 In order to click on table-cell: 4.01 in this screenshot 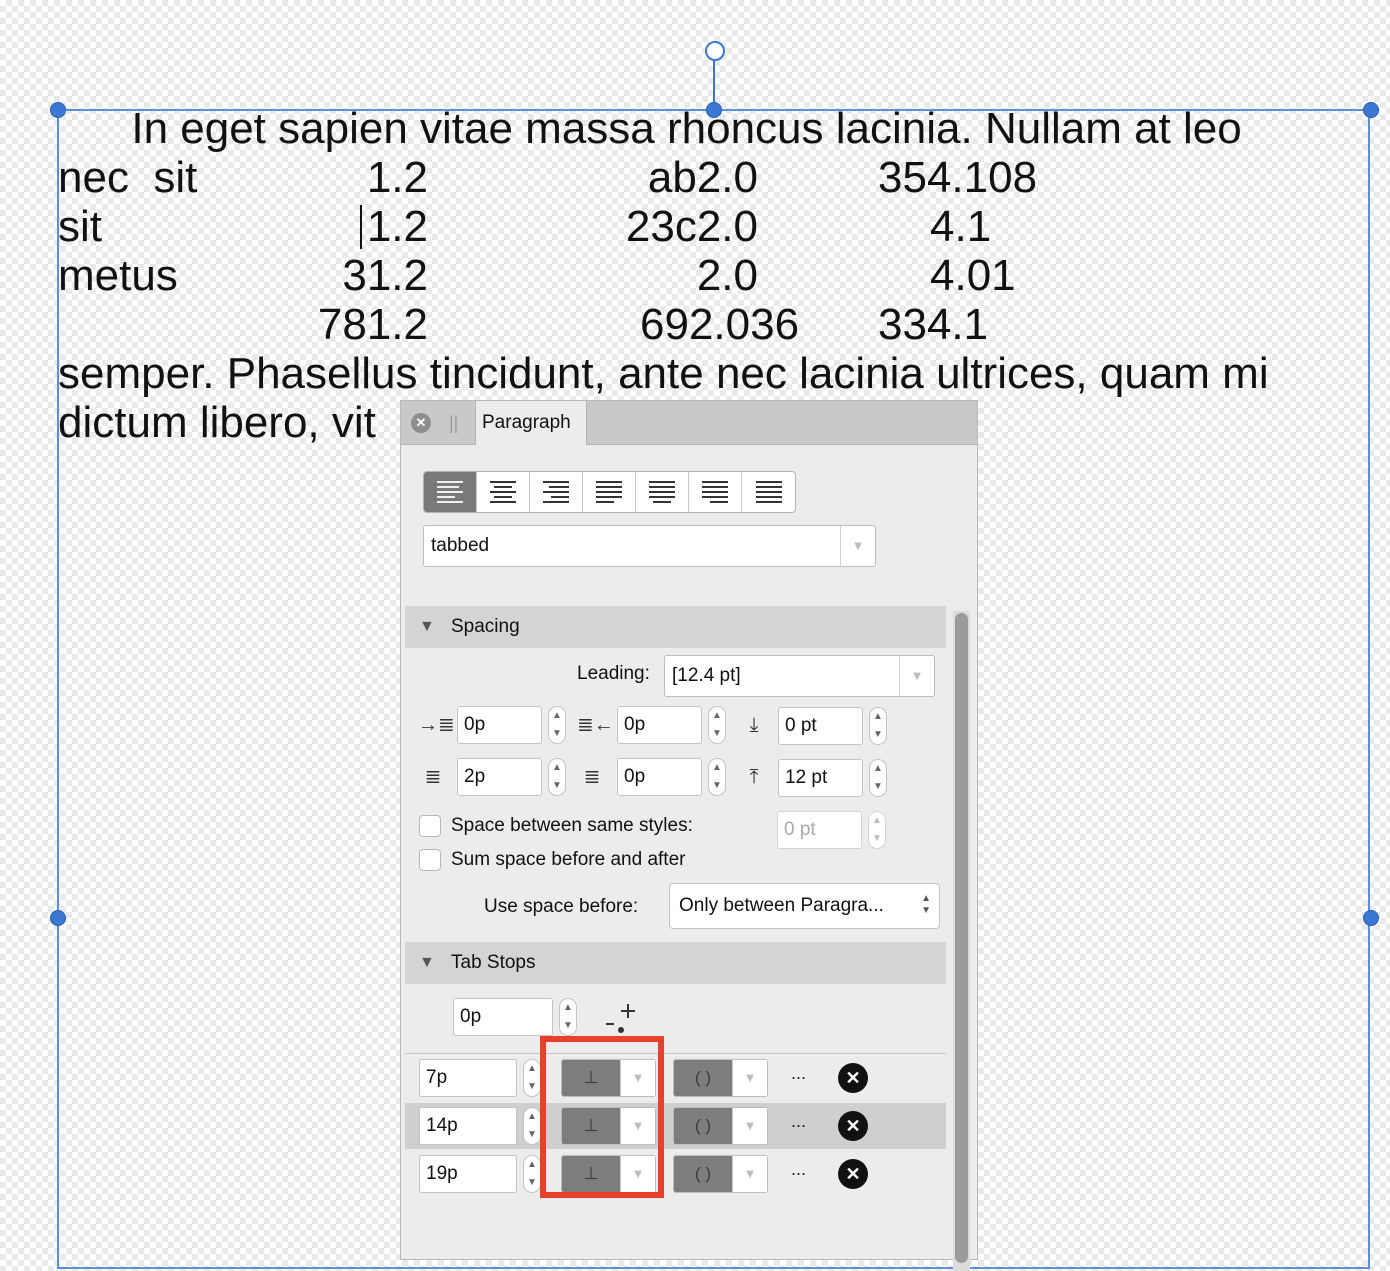, I will do `click(973, 275)`.